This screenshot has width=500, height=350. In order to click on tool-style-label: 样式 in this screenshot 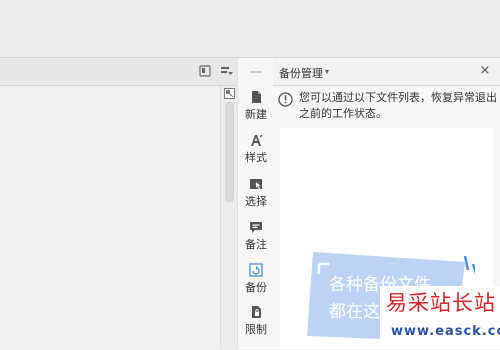, I will do `click(256, 157)`.